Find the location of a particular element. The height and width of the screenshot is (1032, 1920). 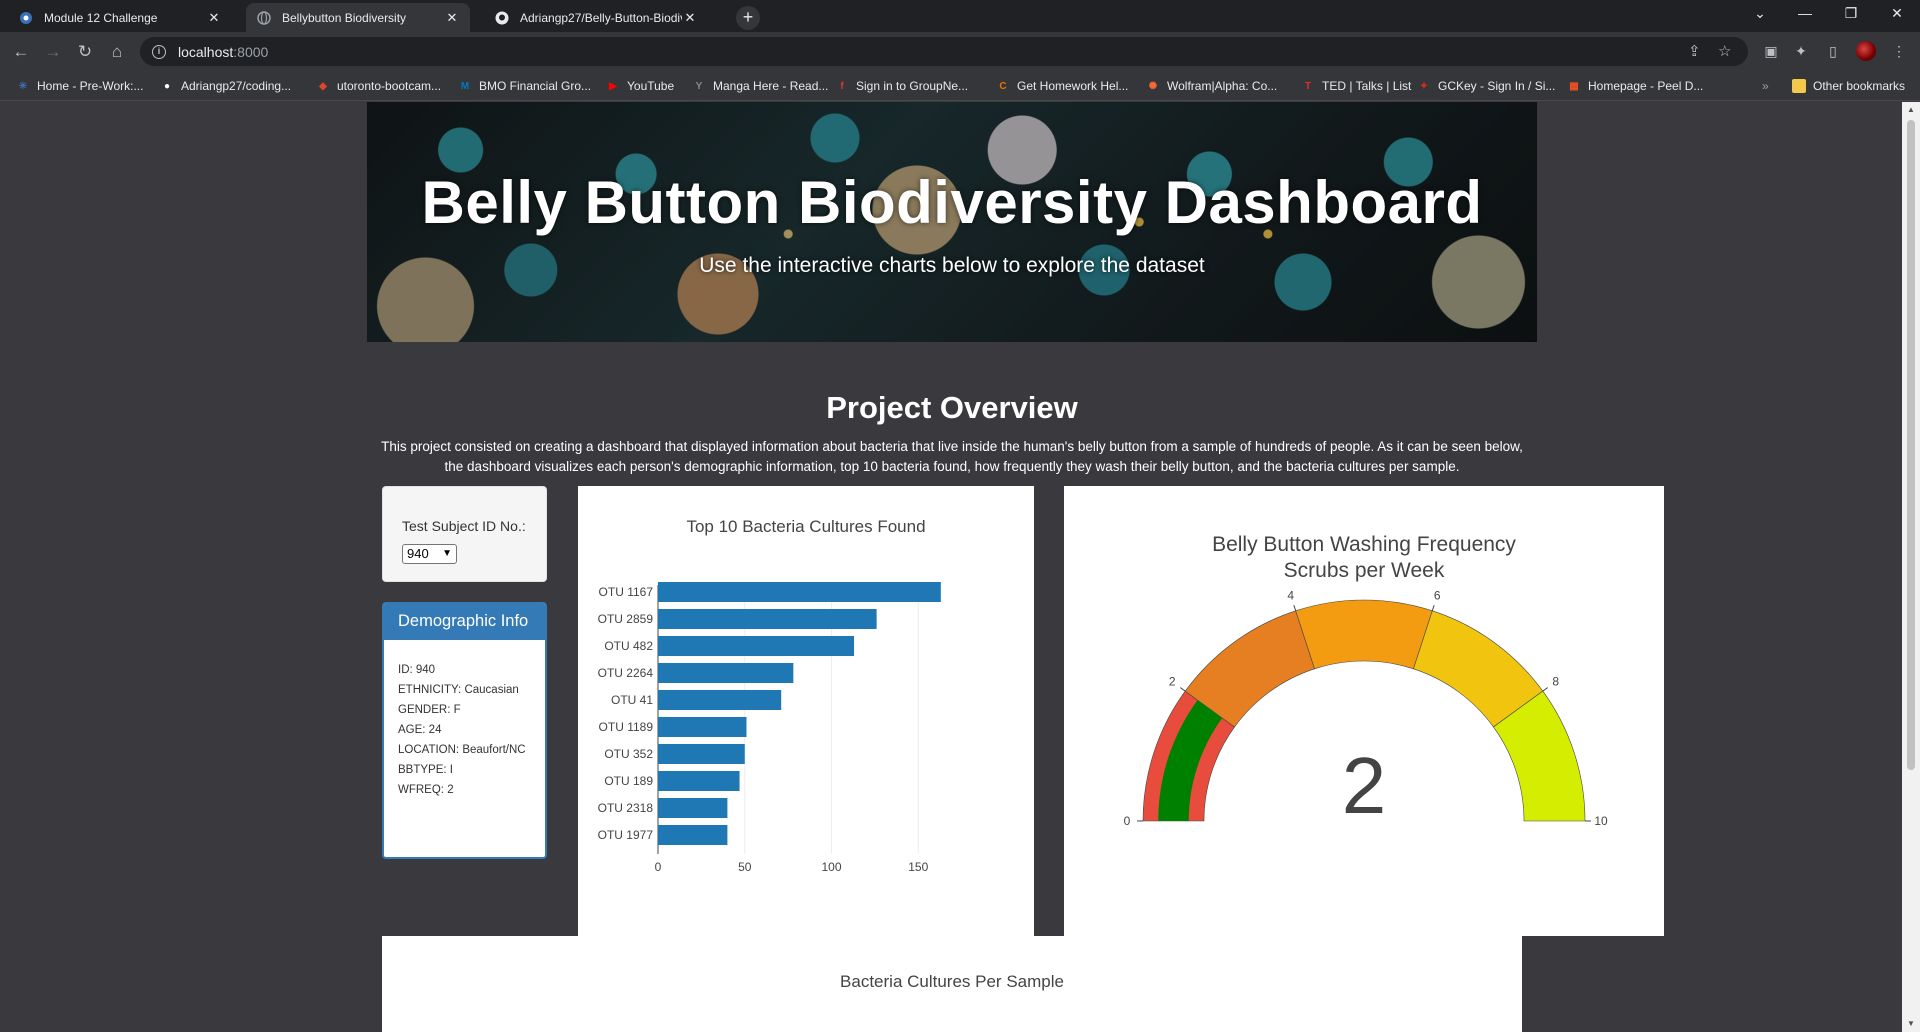

subject-id-value: 940 is located at coordinates (418, 553).